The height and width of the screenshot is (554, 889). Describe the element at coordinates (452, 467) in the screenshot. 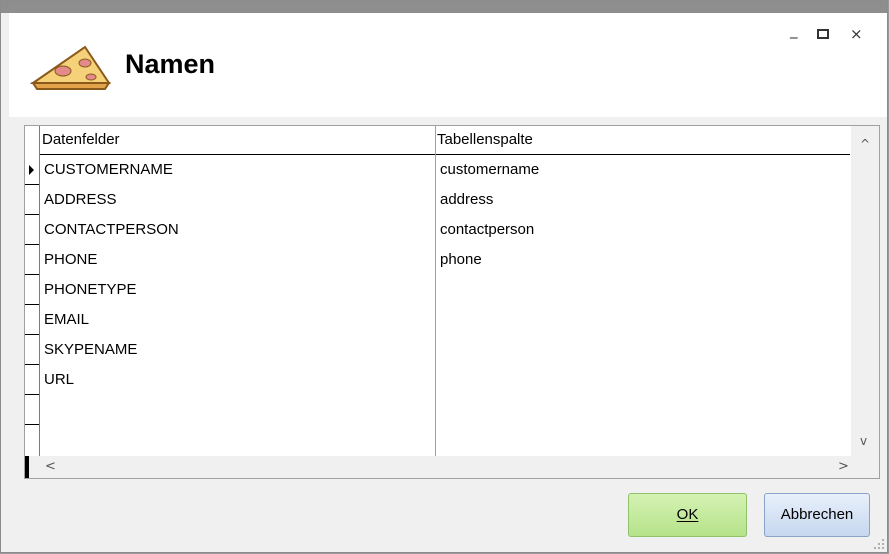

I see `horizontal-scrollbar: < >` at that location.